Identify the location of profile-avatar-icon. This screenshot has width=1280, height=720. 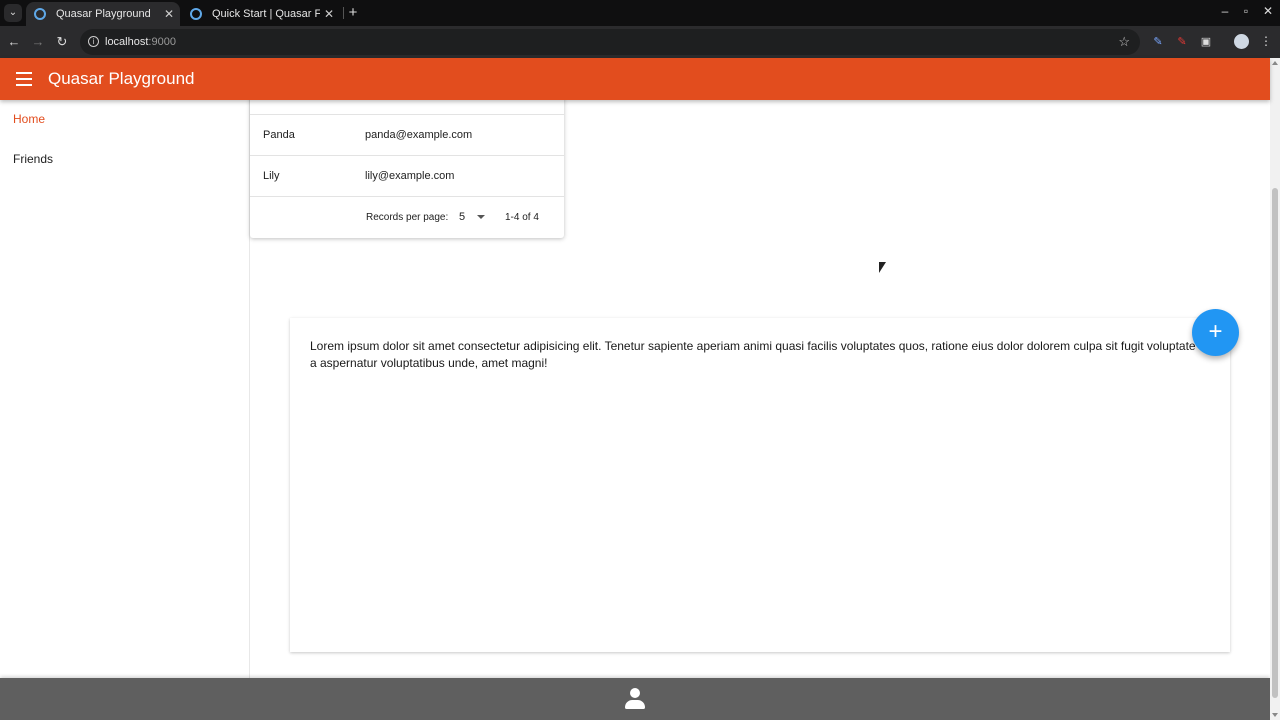
(1241, 41).